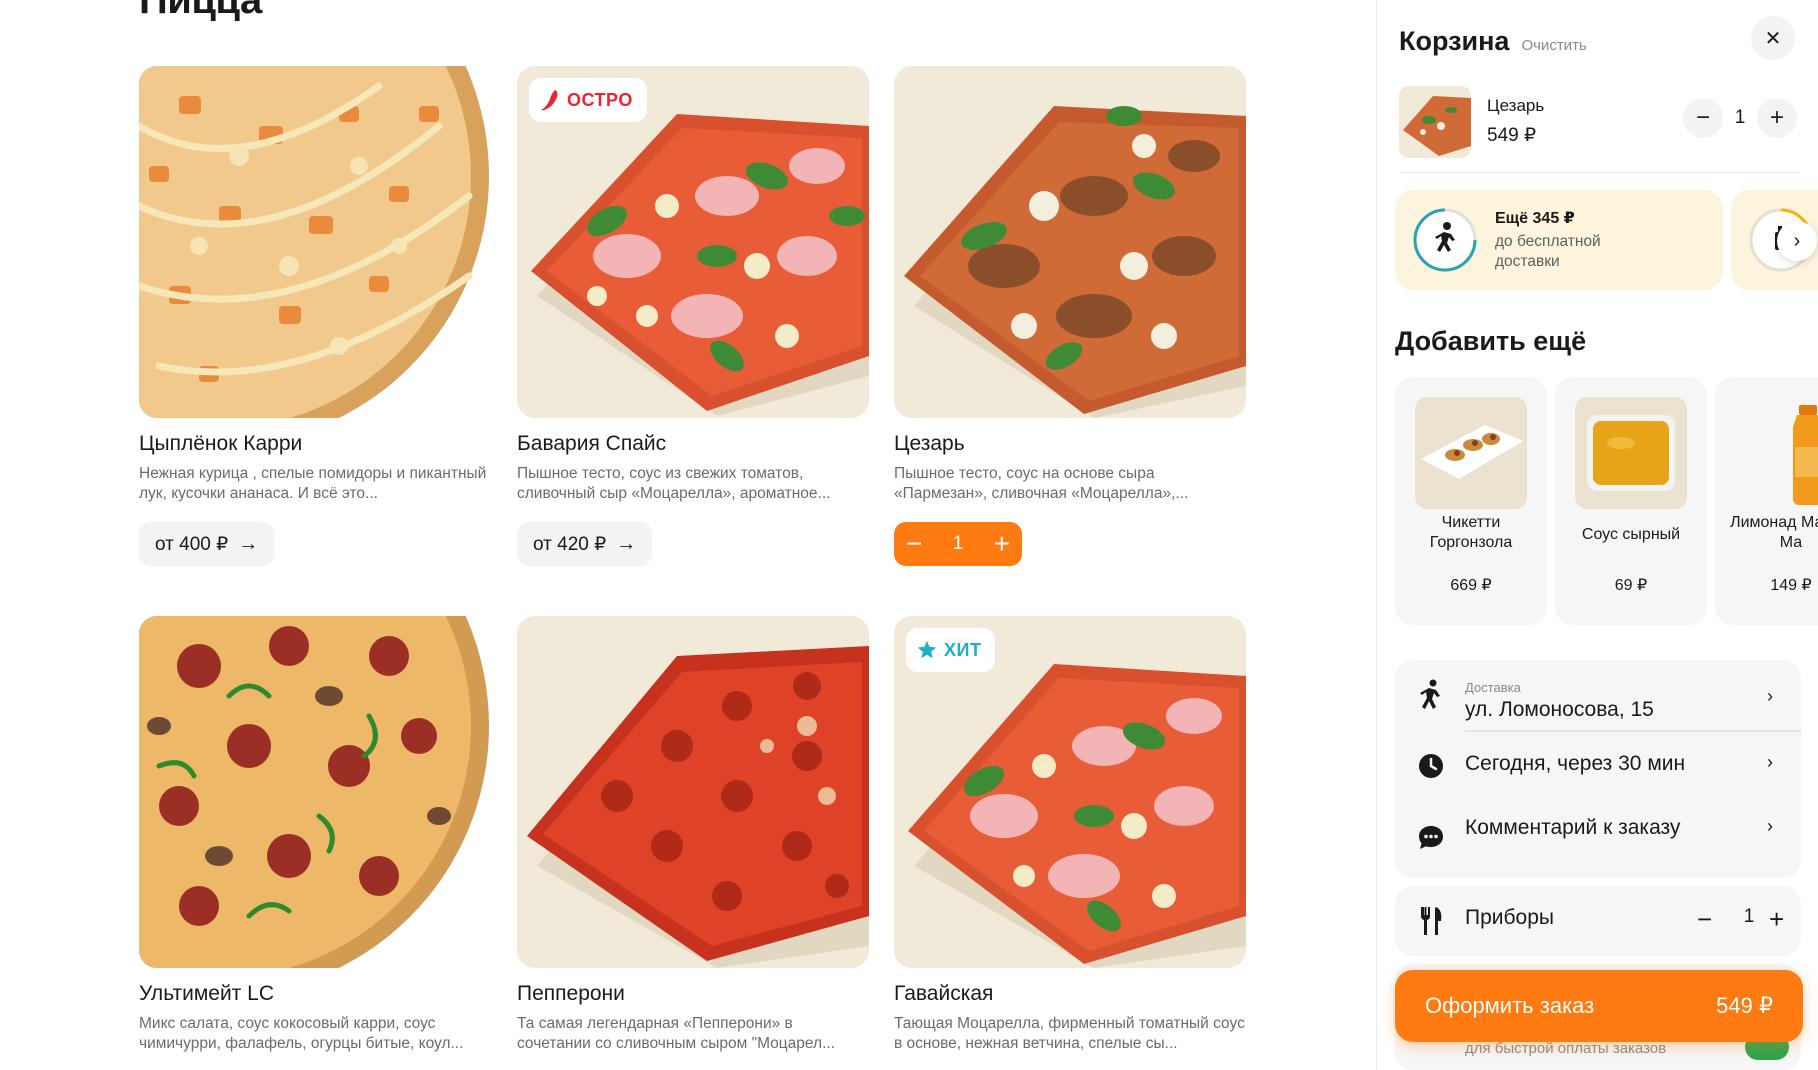 This screenshot has width=1818, height=1070. Describe the element at coordinates (1002, 544) in the screenshot. I see `plus-button: +` at that location.